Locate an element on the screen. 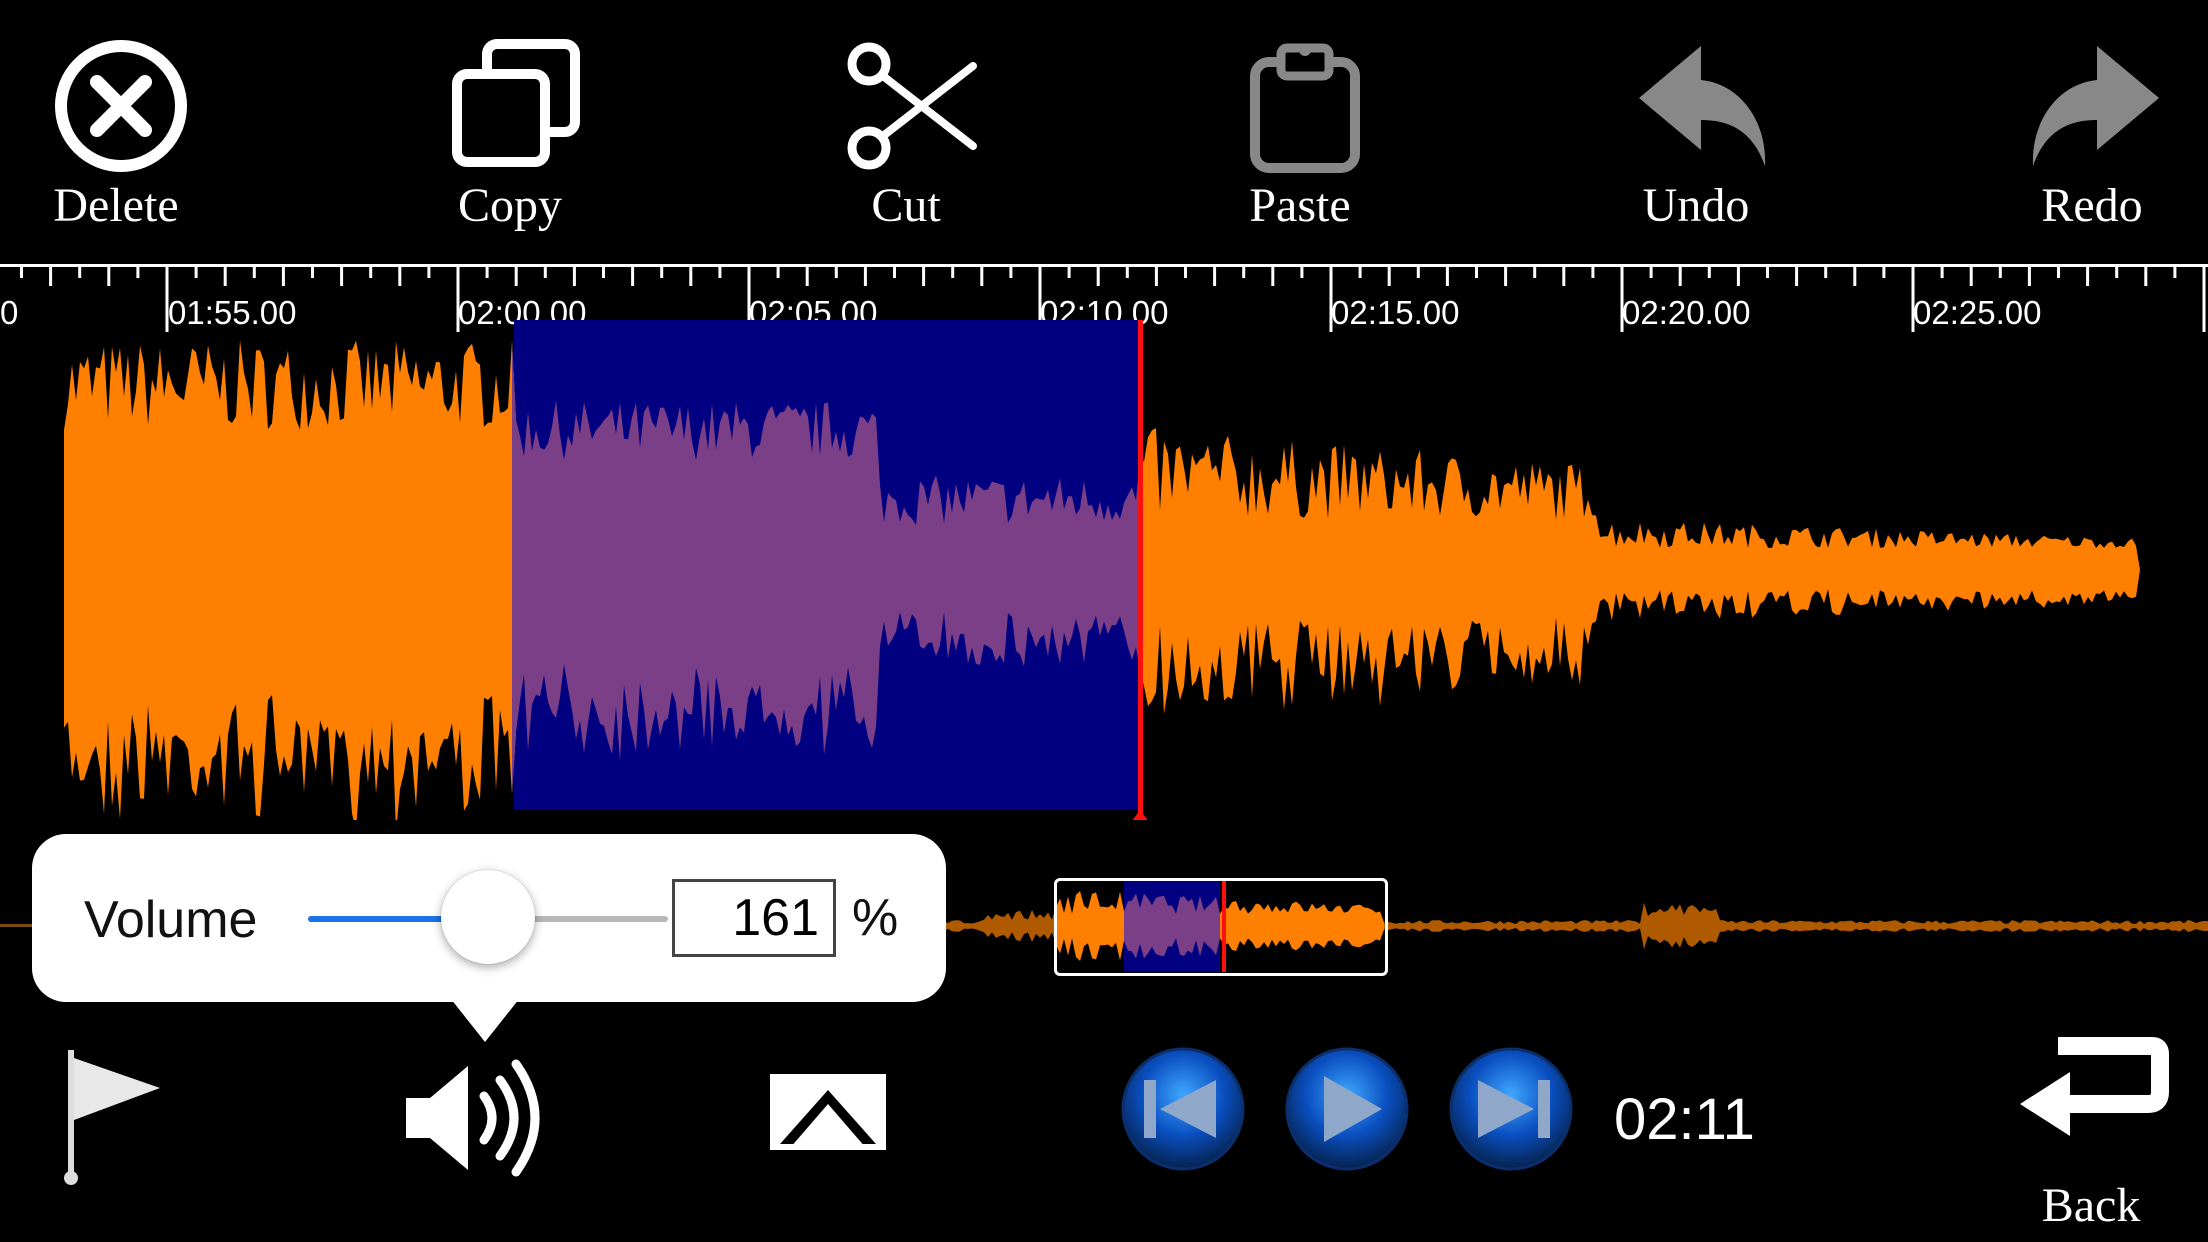 The image size is (2208, 1242). speaker-icon is located at coordinates (473, 1118).